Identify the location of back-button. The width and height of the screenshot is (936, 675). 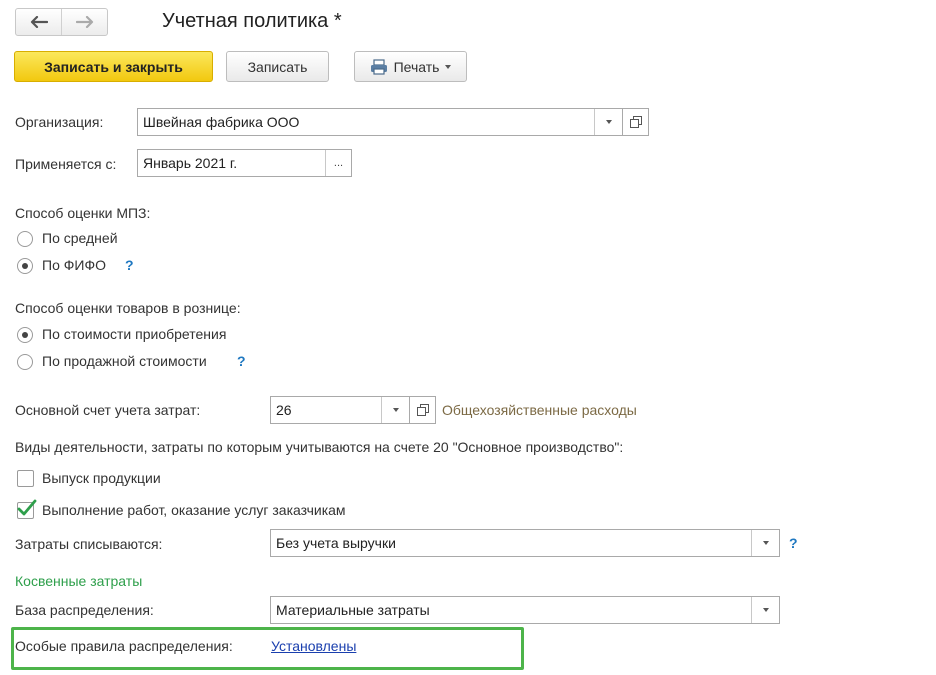
(38, 22).